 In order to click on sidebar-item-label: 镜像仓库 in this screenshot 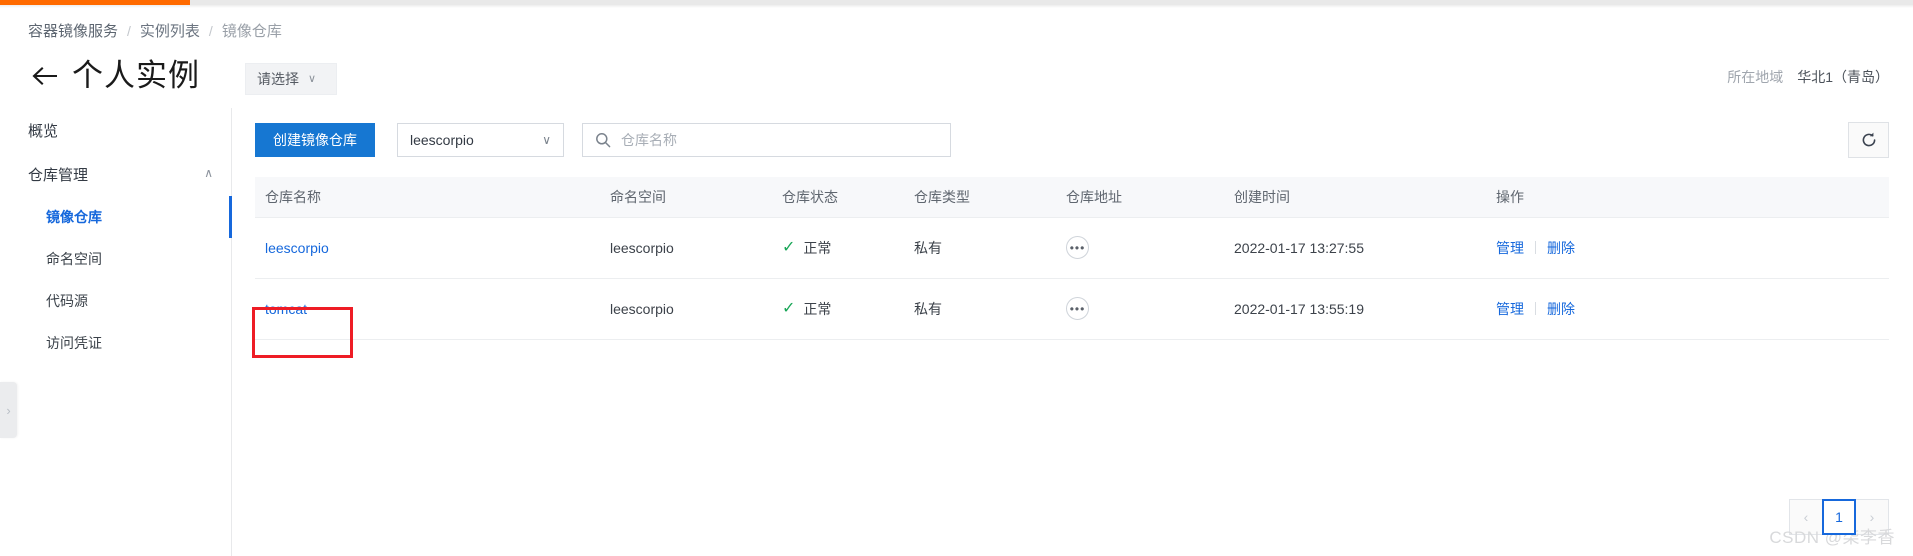, I will do `click(74, 217)`.